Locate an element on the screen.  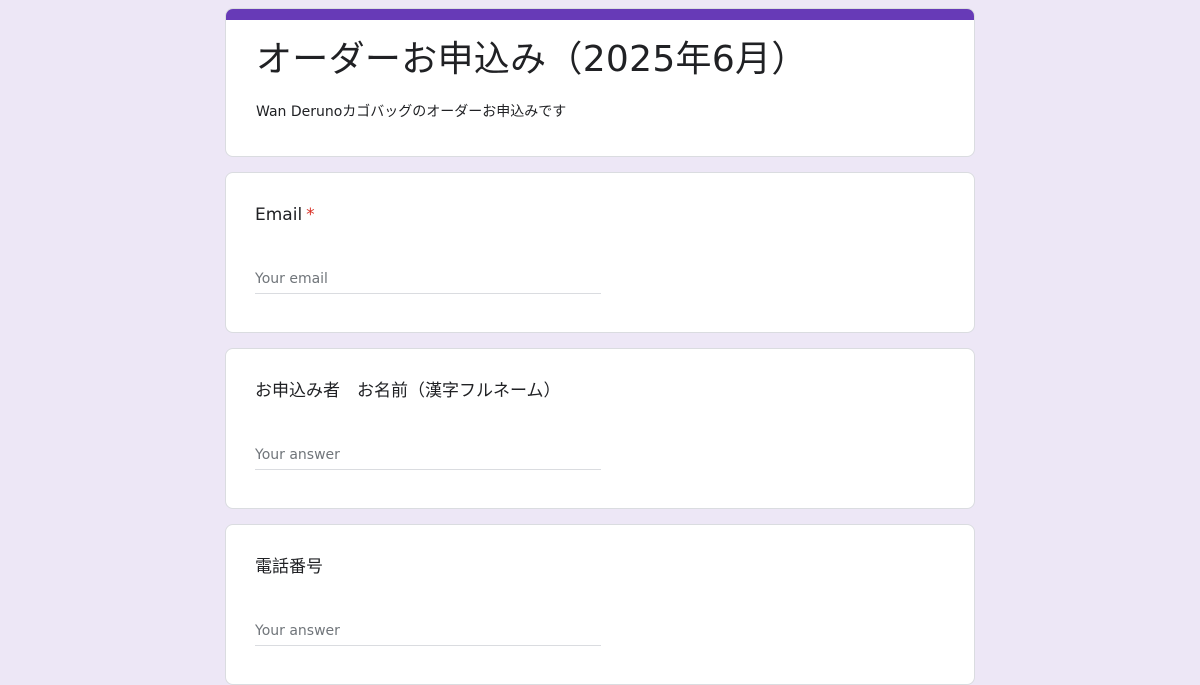
question-card-name: お申込み者 お名前（漢字フルネーム） is located at coordinates (600, 428).